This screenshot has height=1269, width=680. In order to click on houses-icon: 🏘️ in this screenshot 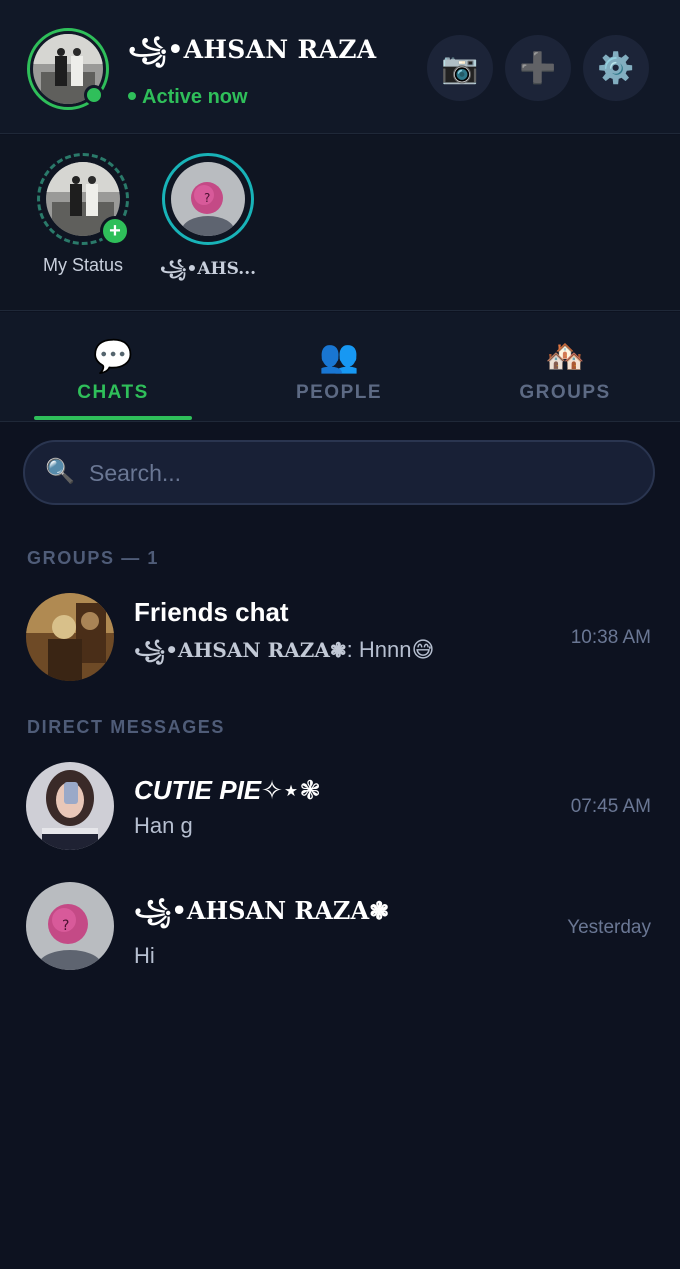, I will do `click(565, 356)`.